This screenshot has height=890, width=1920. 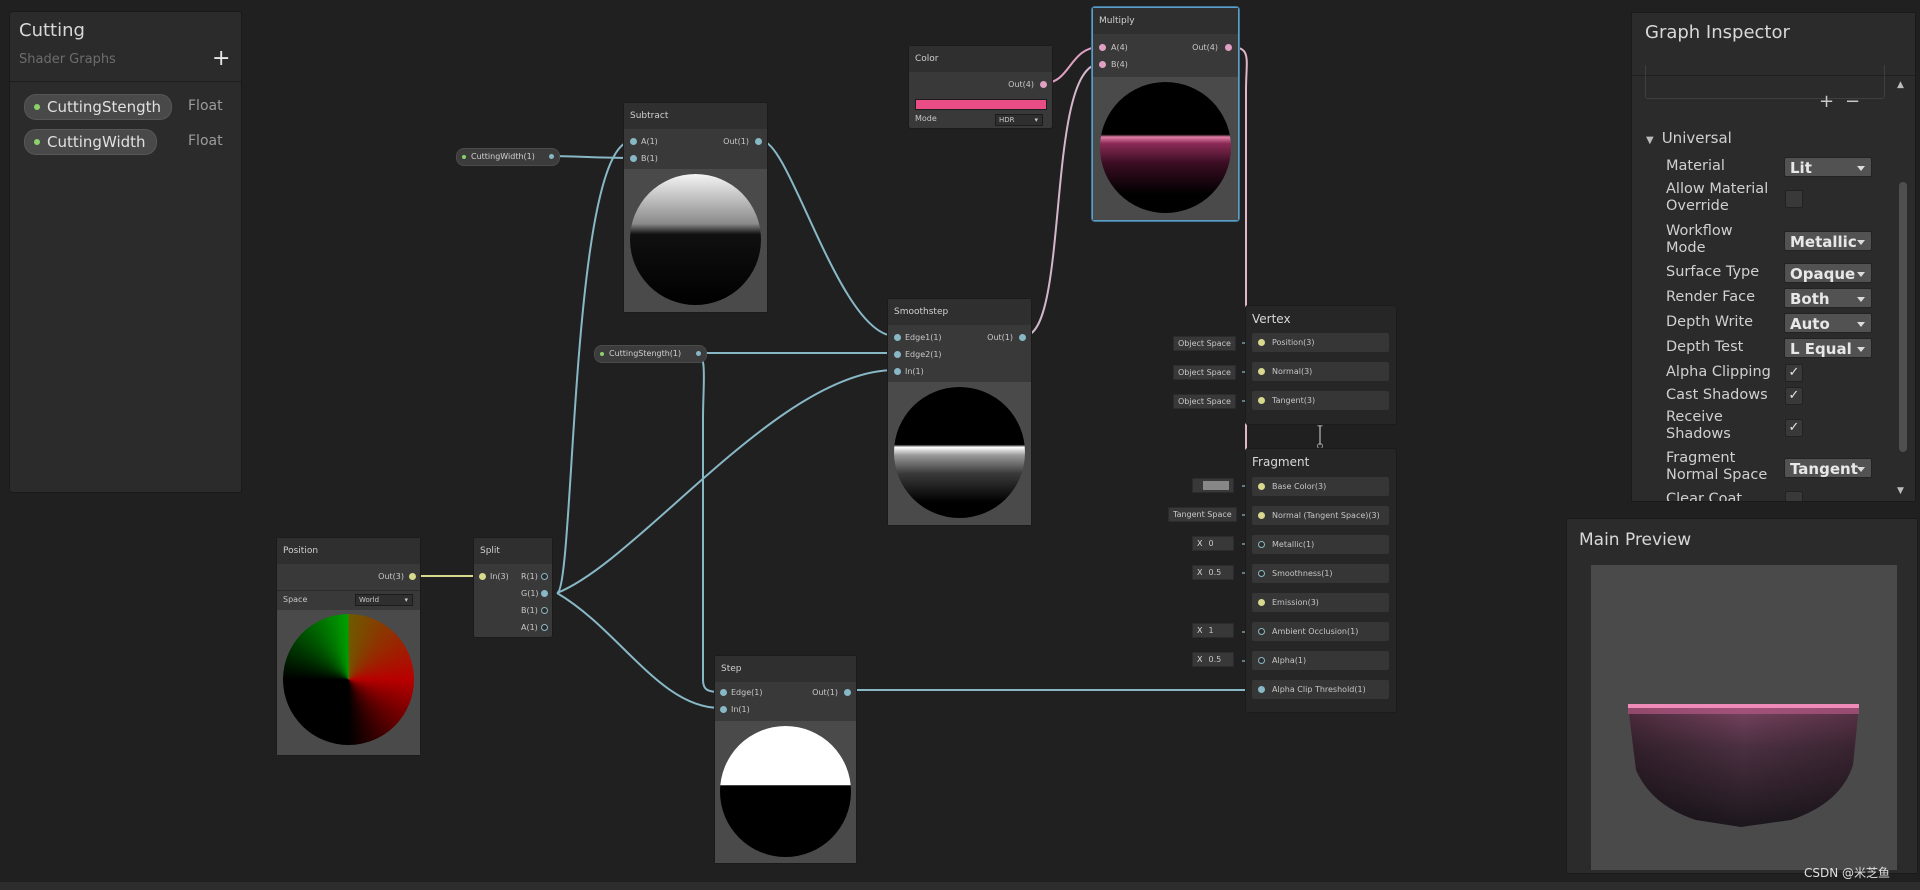 I want to click on mode-dropdown: HDR ▾, so click(x=1019, y=120).